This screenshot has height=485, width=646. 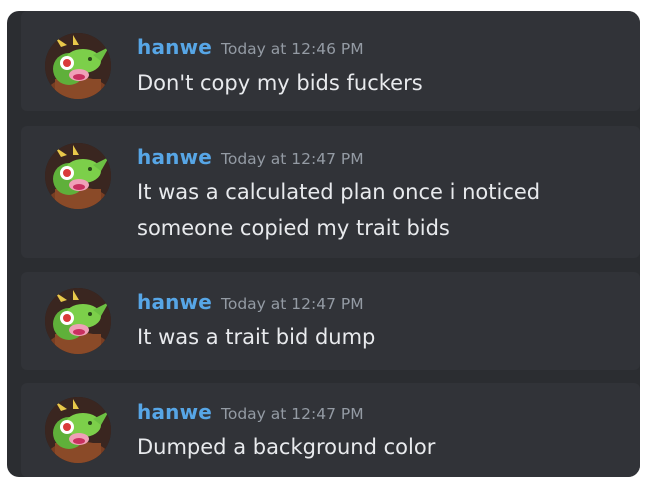 I want to click on message-text-line-2: someone copied my trait bids, so click(x=293, y=228).